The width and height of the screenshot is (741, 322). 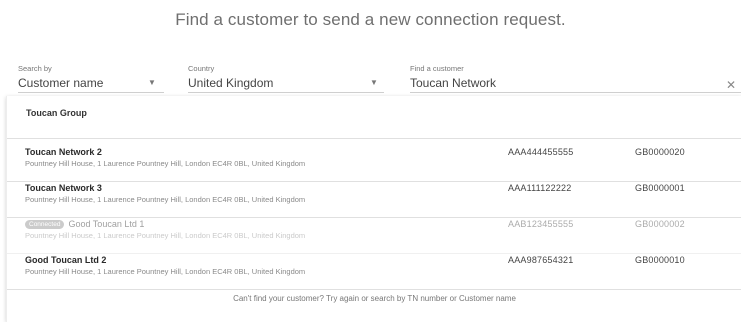 What do you see at coordinates (56, 113) in the screenshot?
I see `group-title: Toucan Group` at bounding box center [56, 113].